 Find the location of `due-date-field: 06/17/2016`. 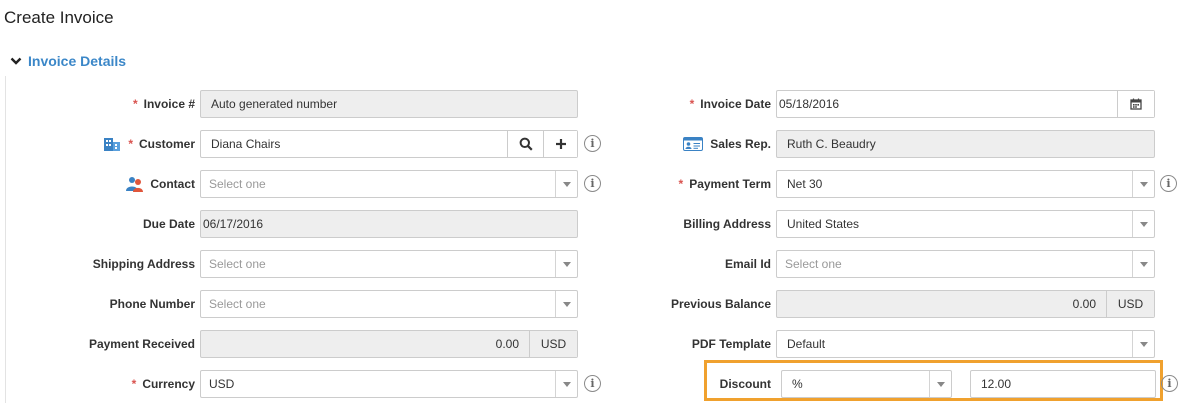

due-date-field: 06/17/2016 is located at coordinates (389, 224).